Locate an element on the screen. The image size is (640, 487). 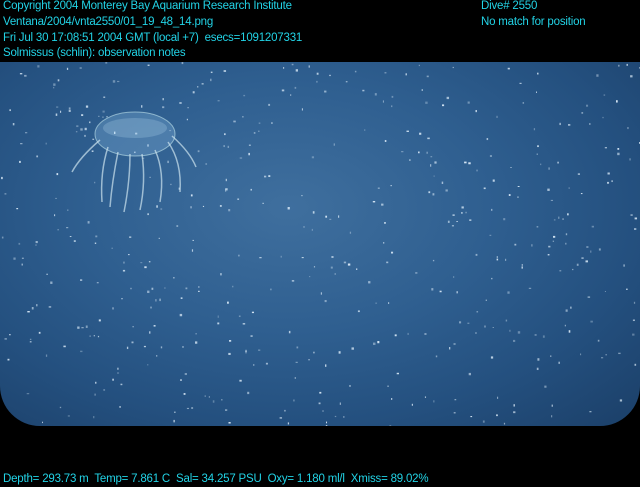
dive-number: Dive# 2550 is located at coordinates (509, 6).